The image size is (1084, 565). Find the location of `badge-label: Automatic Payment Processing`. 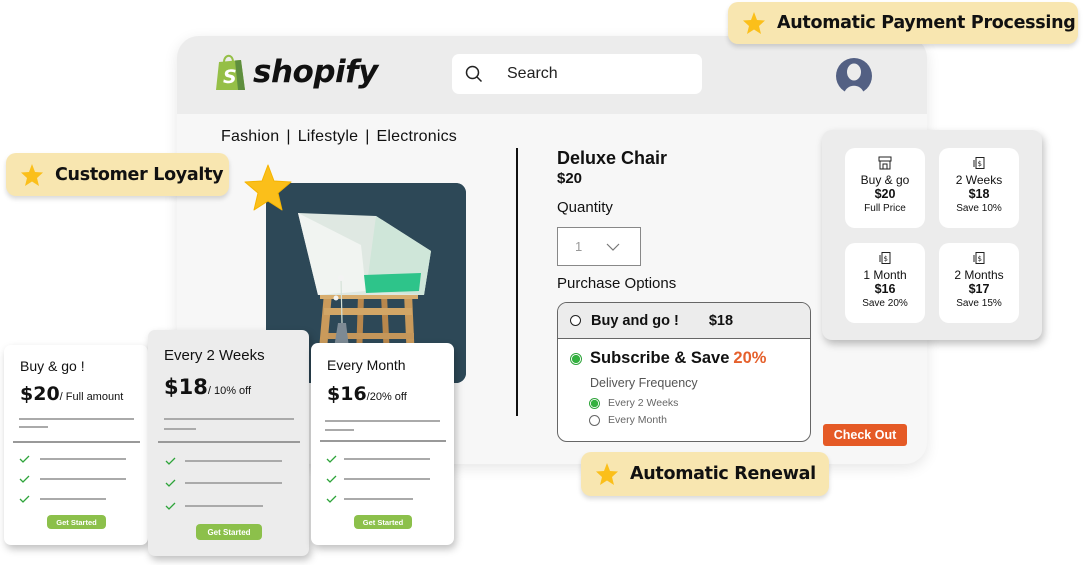

badge-label: Automatic Payment Processing is located at coordinates (926, 23).